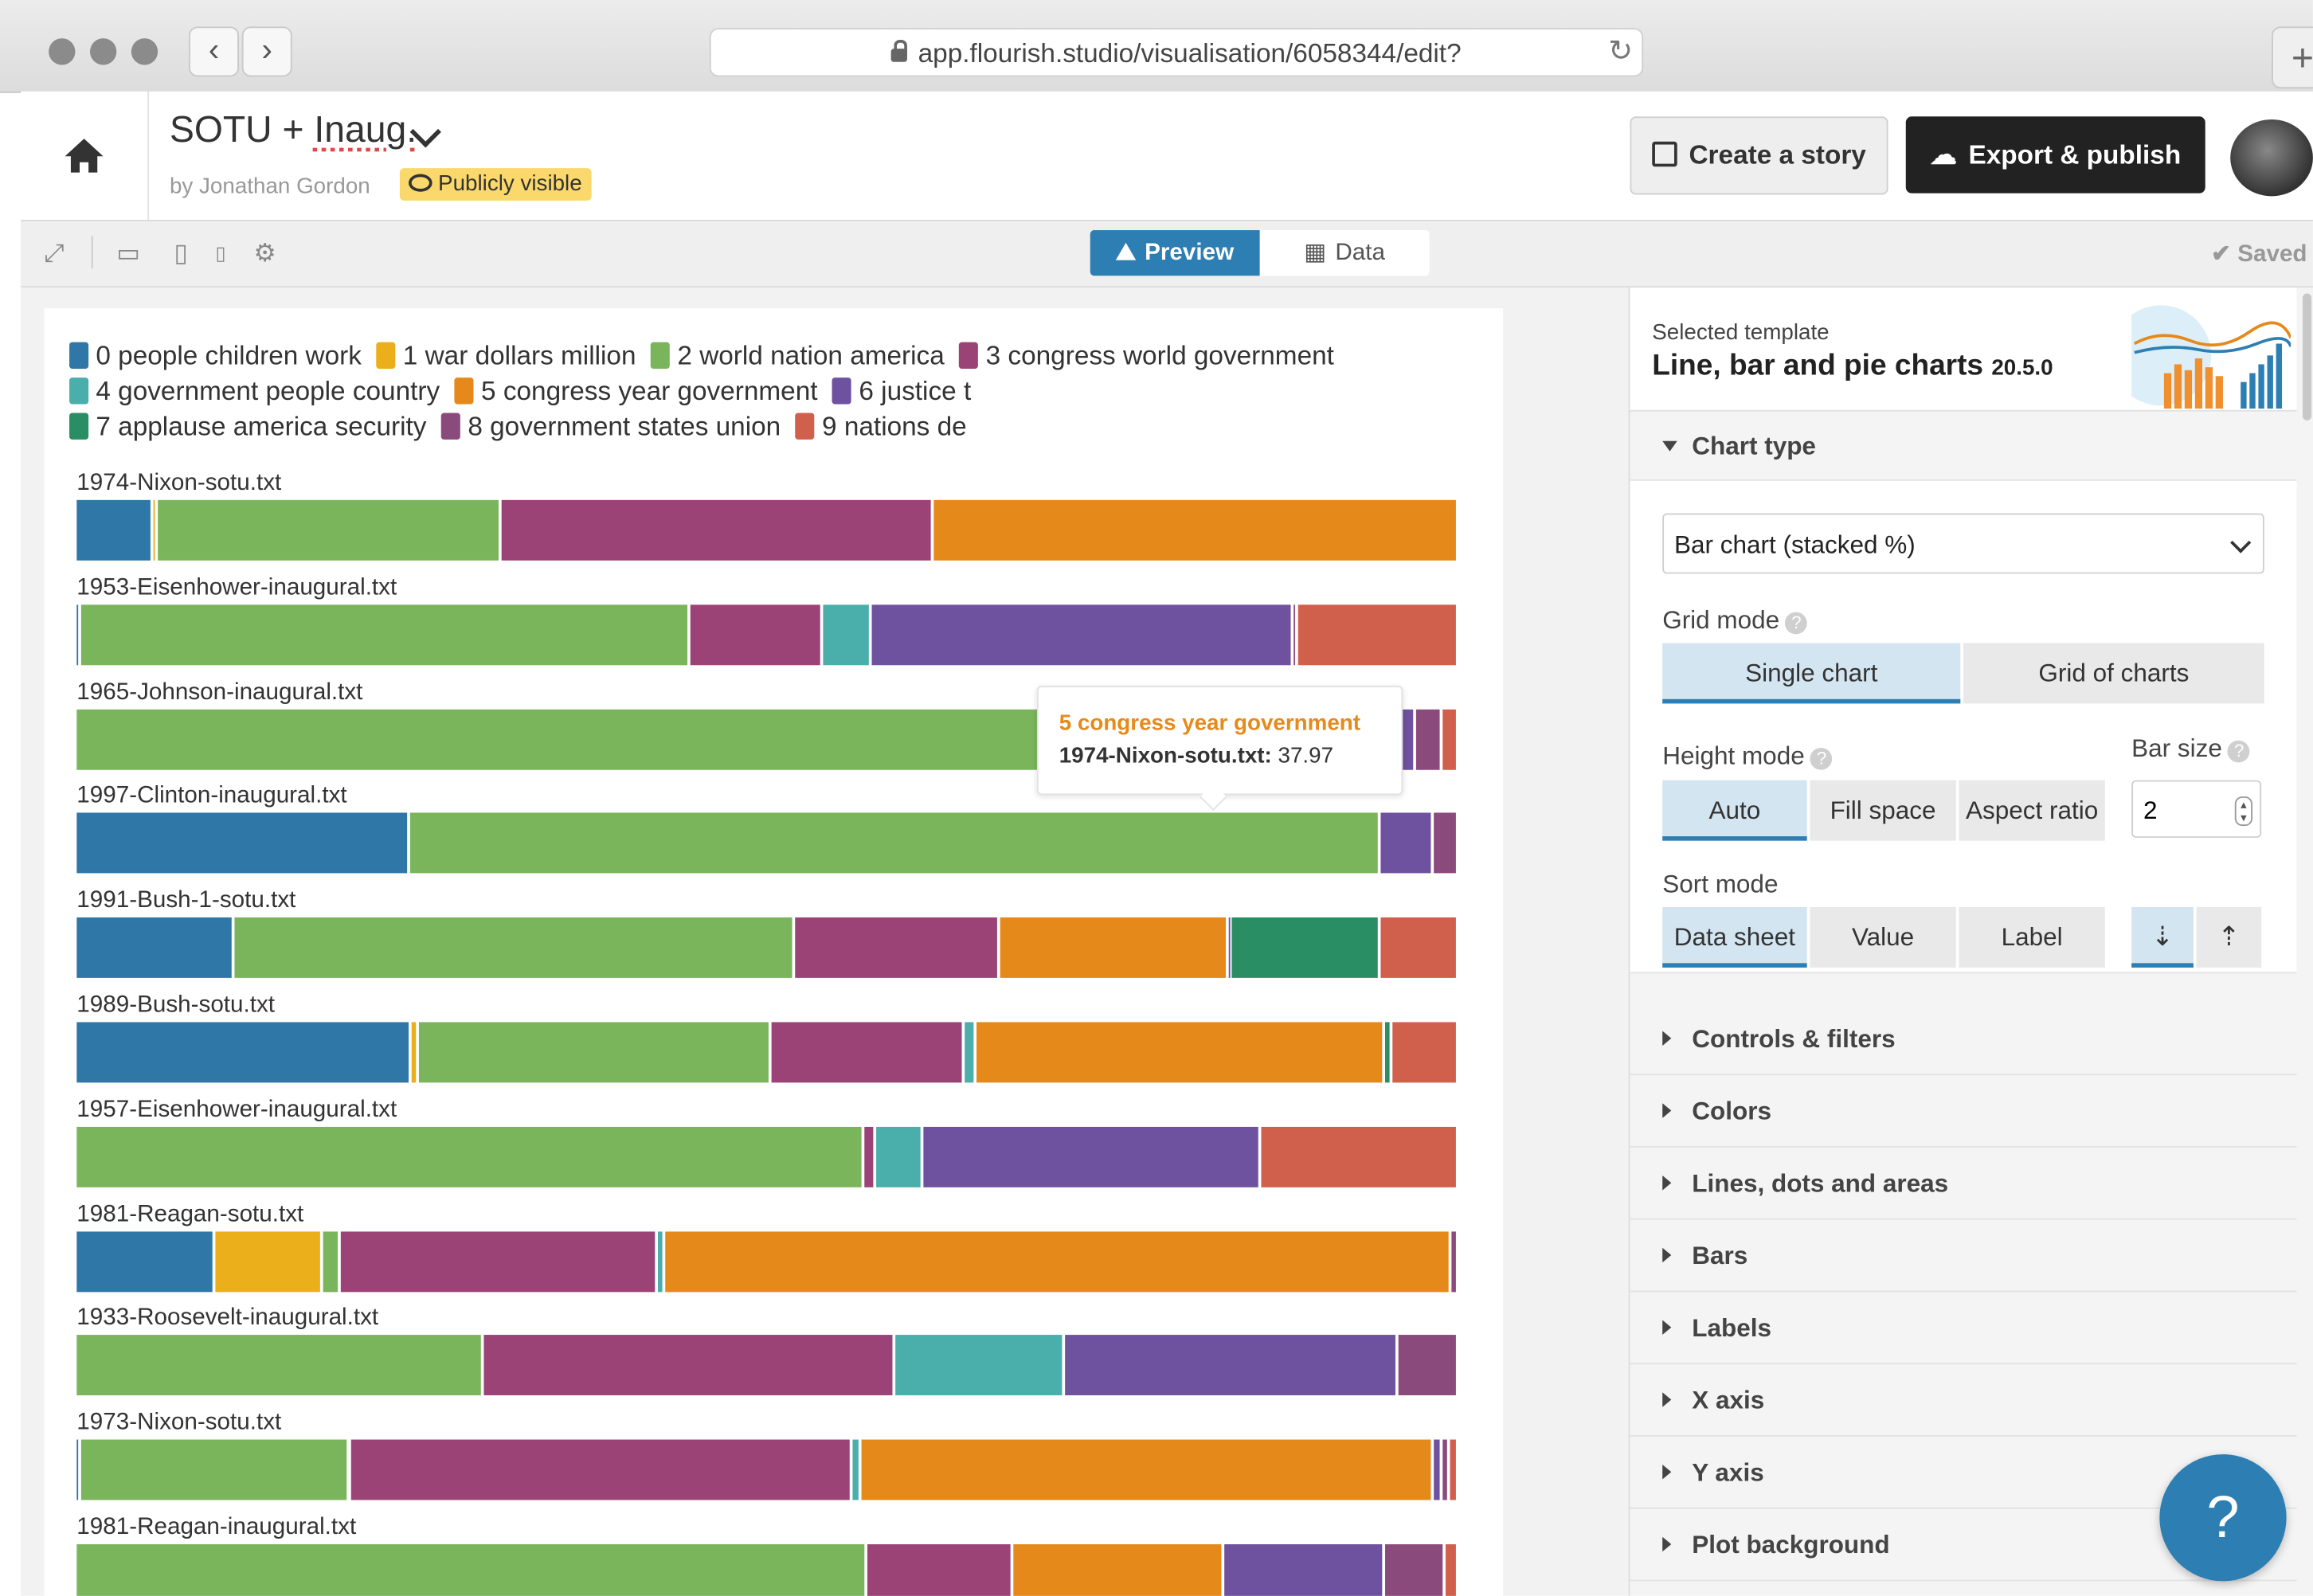 This screenshot has width=2313, height=1596. What do you see at coordinates (1759, 155) in the screenshot?
I see `create-story-button: Create a story` at bounding box center [1759, 155].